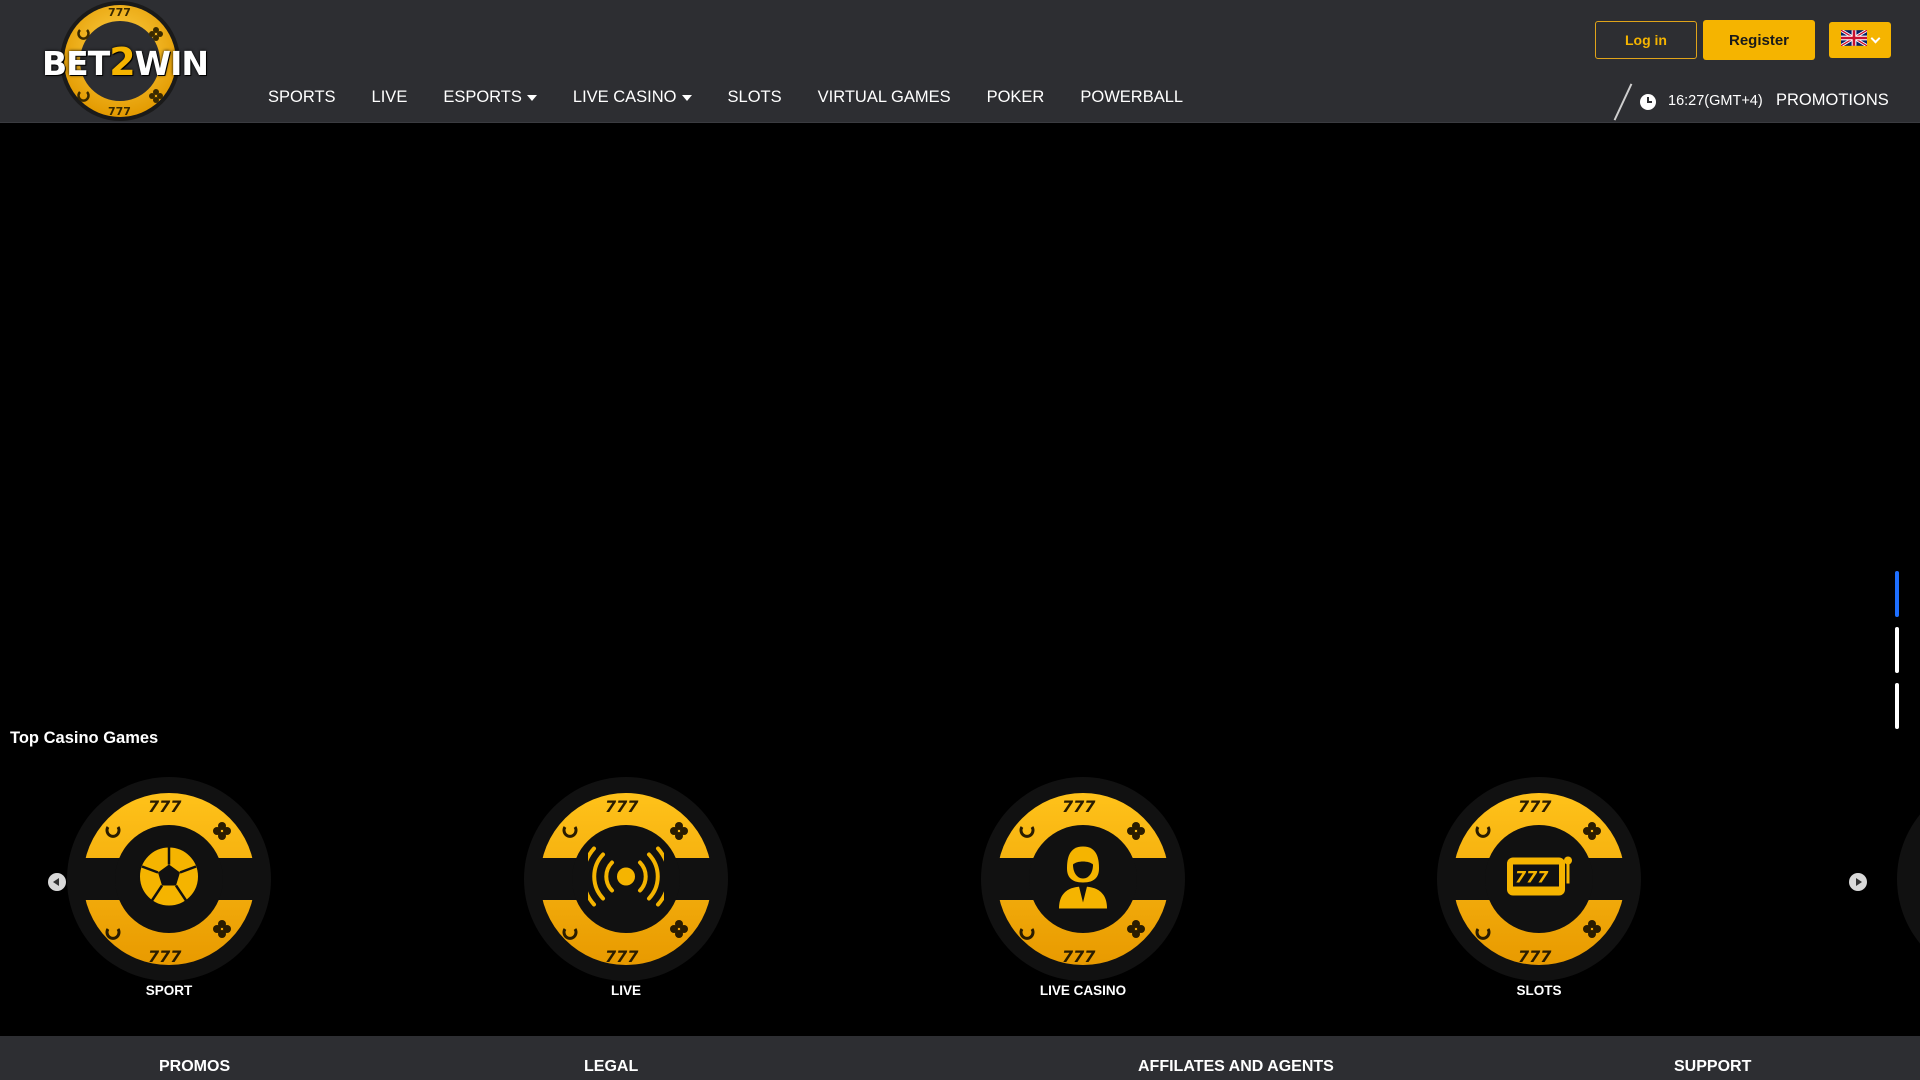 The width and height of the screenshot is (1920, 1080). I want to click on next-game-card-peek, so click(1907, 879).